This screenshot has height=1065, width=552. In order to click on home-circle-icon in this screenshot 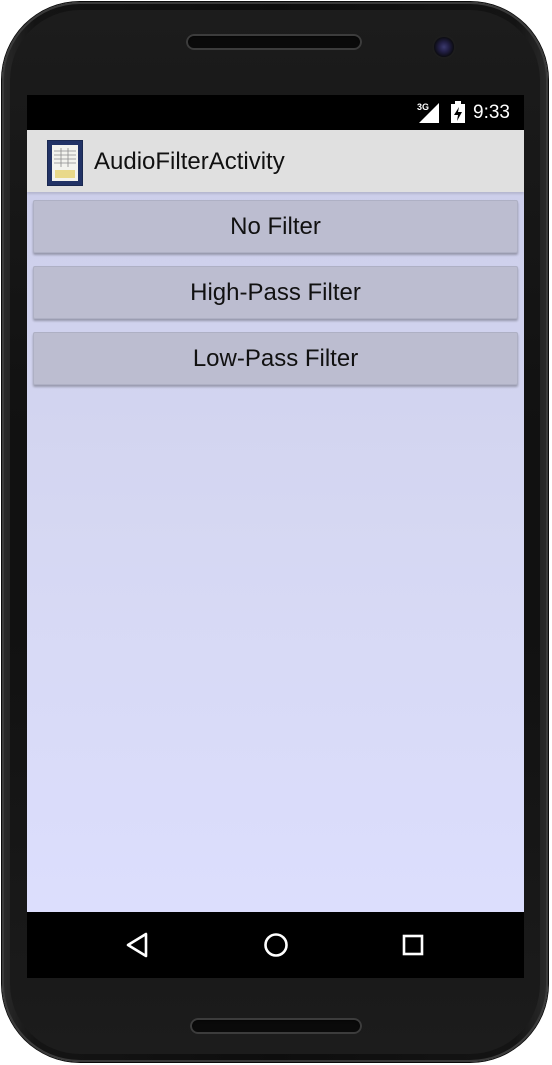, I will do `click(276, 945)`.